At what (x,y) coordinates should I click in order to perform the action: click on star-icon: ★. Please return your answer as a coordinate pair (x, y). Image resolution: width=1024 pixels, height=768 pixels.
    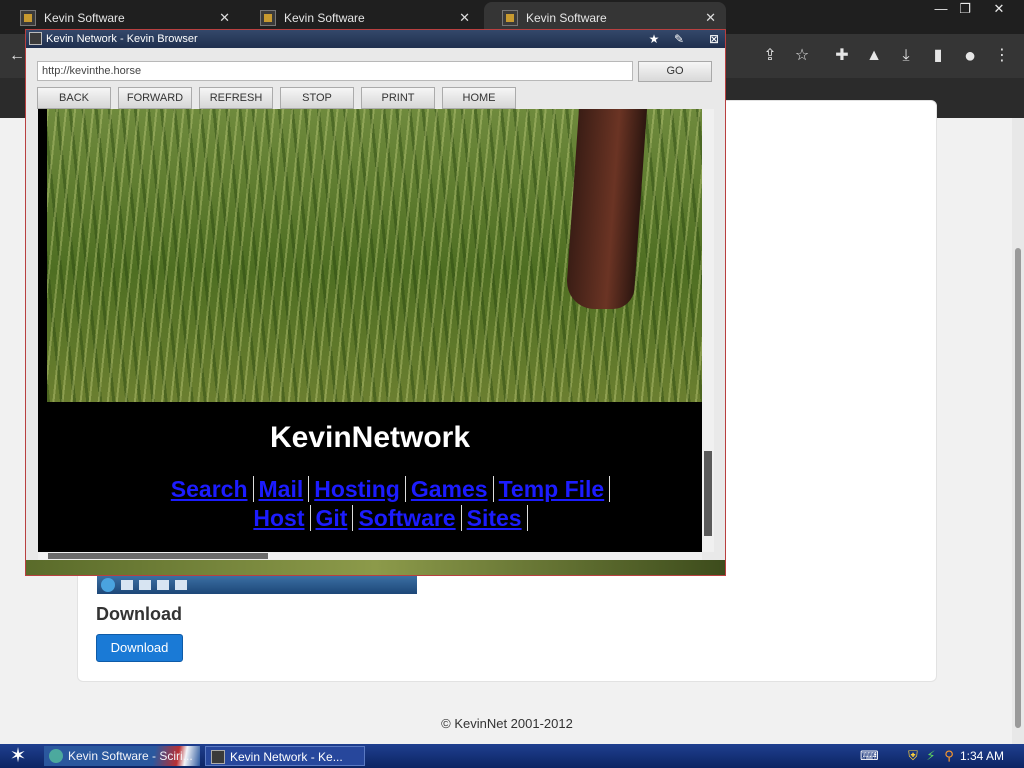
    Looking at the image, I should click on (654, 39).